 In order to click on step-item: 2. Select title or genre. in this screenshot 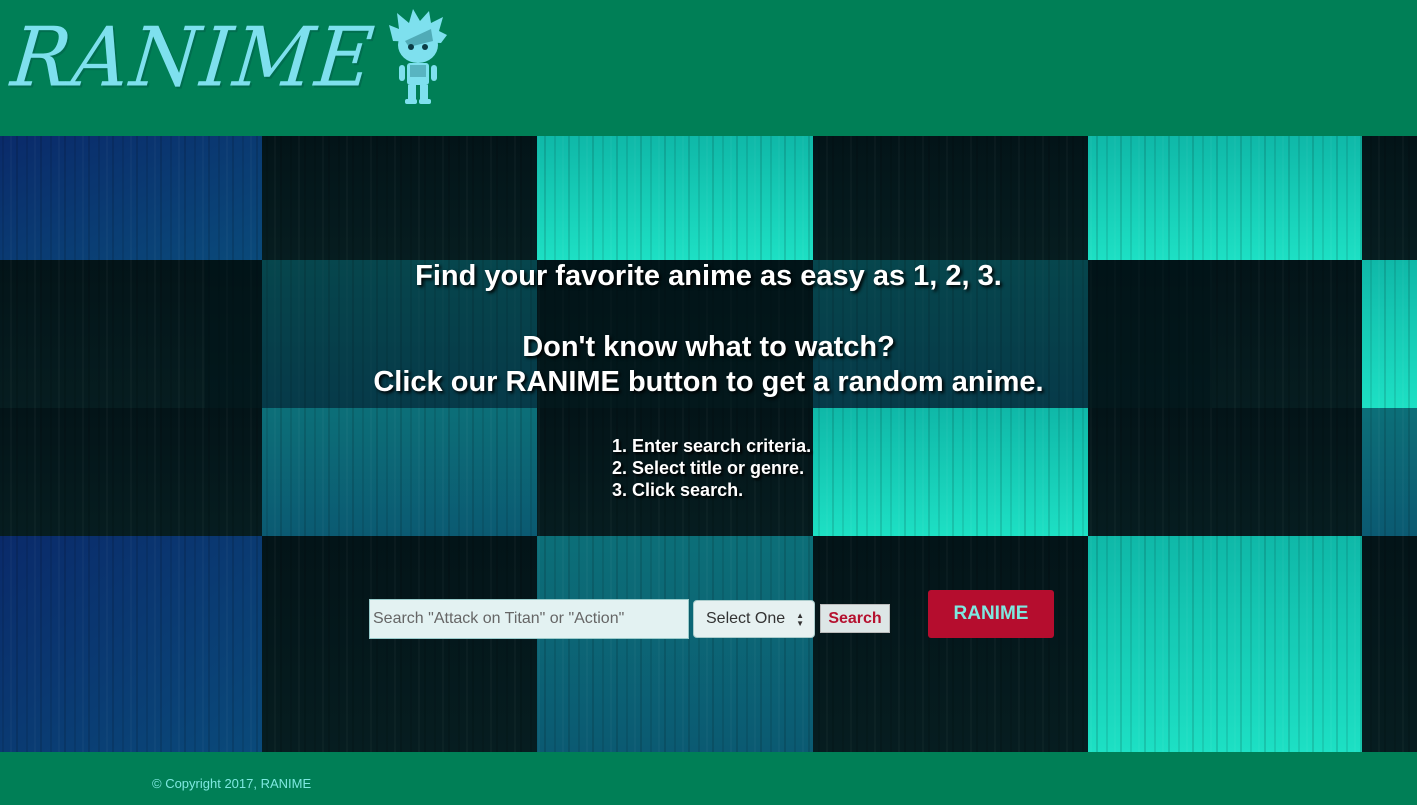, I will do `click(708, 468)`.